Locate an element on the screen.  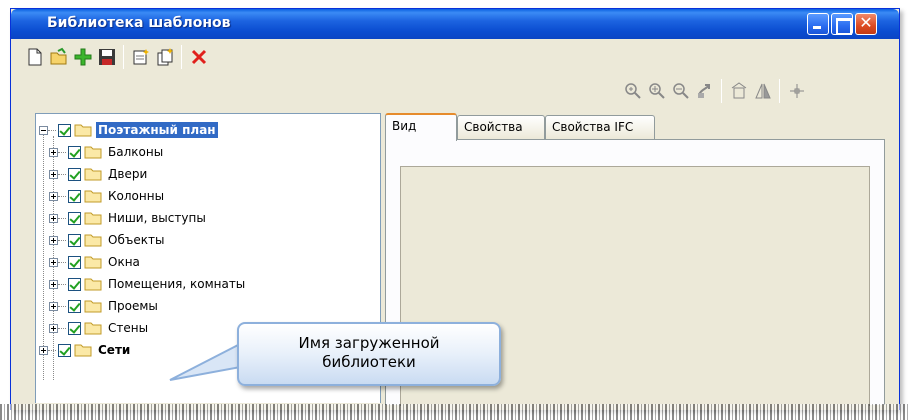
tree-item: Помещения, комнаты is located at coordinates (148, 284).